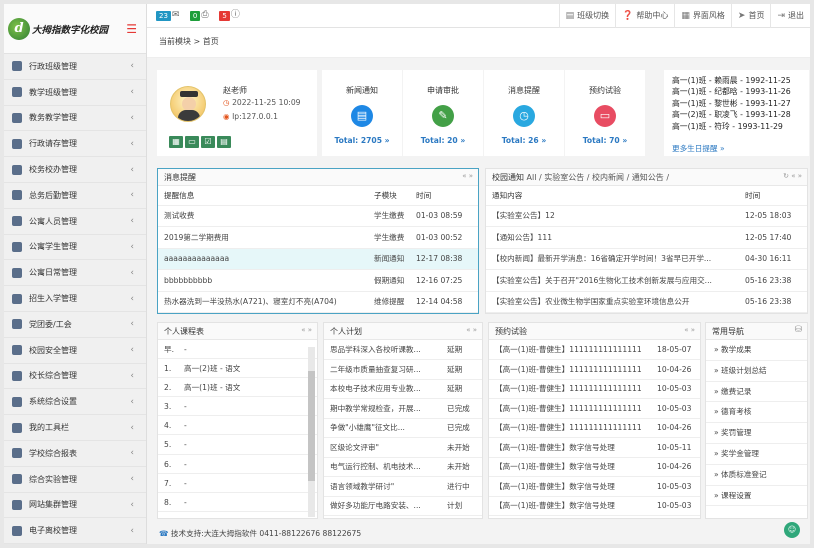 This screenshot has height=548, width=814. What do you see at coordinates (798, 331) in the screenshot?
I see `database-icon: ⛁` at bounding box center [798, 331].